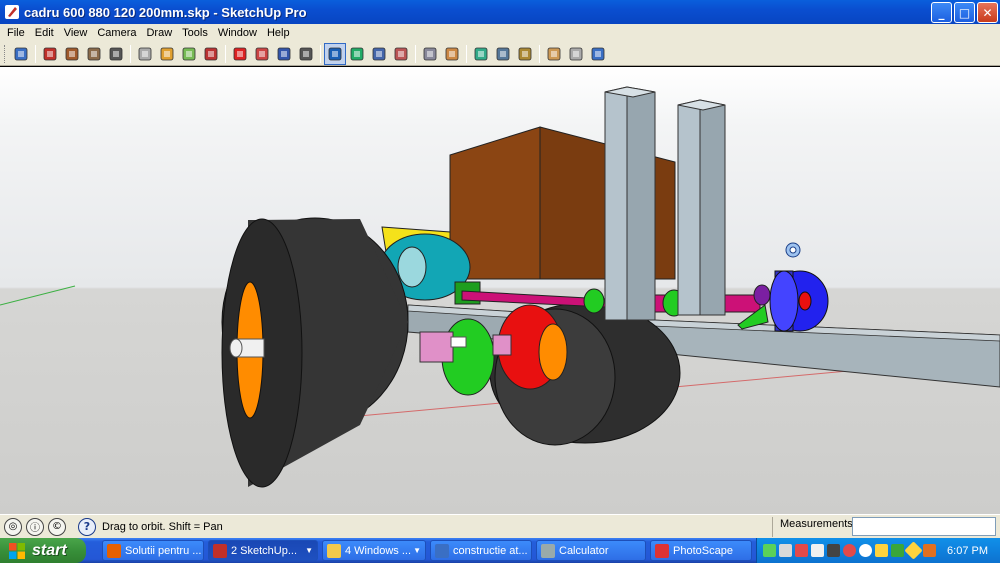  I want to click on drive-shaft-left, so click(533, 299).